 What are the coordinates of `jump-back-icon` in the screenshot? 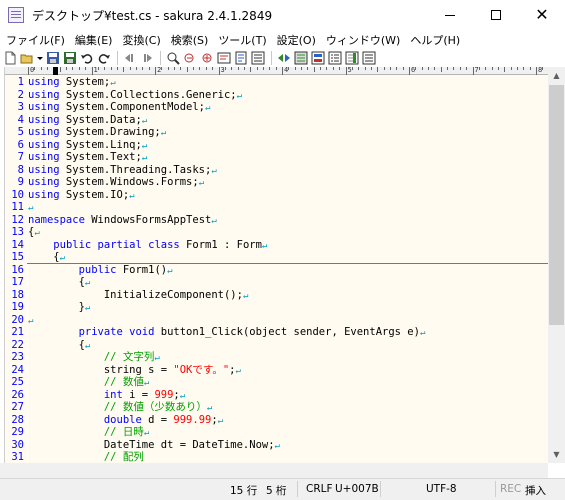 It's located at (130, 58).